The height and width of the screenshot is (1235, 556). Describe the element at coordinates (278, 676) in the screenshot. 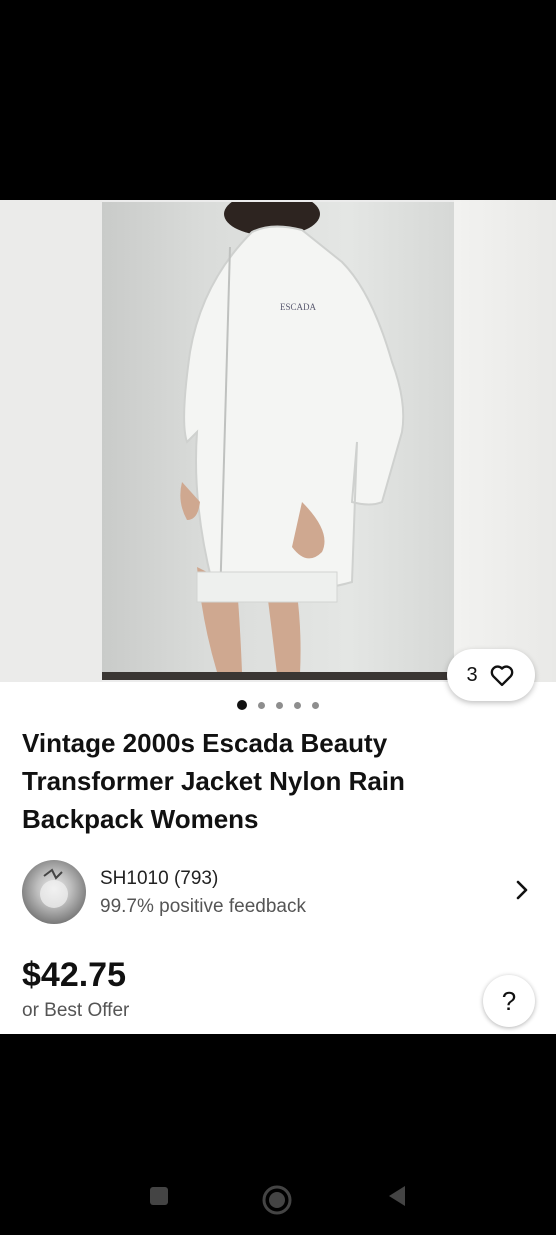

I see `photo-floor` at that location.